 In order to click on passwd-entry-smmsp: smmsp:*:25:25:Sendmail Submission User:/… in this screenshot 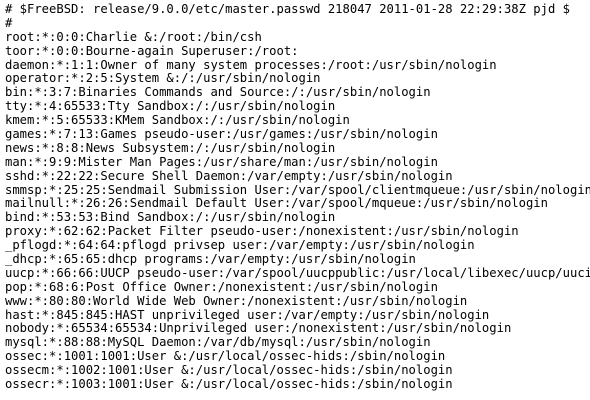, I will do `click(297, 189)`.